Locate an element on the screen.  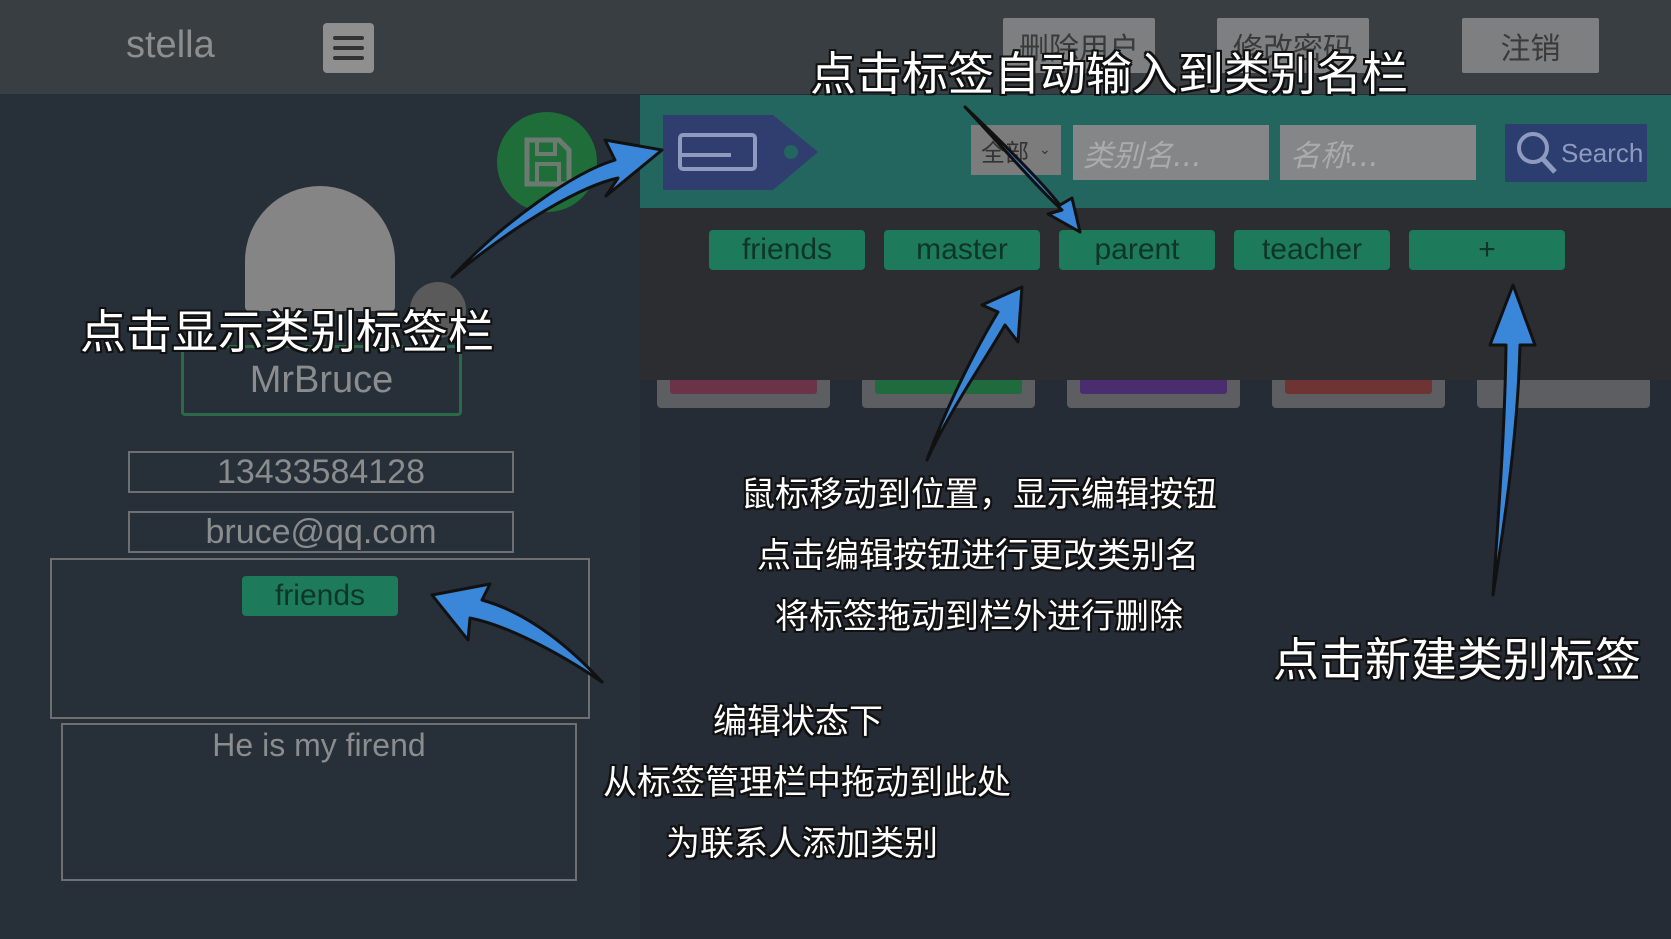
annotation-show-bar: 点击显示类别标签栏 is located at coordinates (287, 332).